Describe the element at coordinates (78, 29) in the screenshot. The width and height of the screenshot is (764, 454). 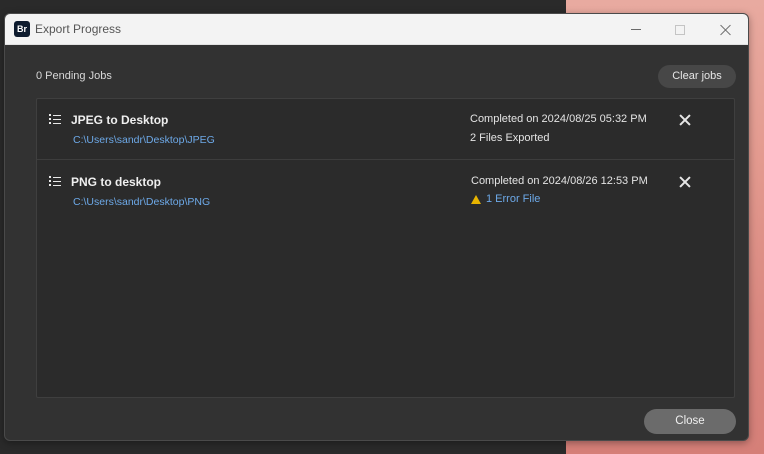
I see `window-title: Export Progress` at that location.